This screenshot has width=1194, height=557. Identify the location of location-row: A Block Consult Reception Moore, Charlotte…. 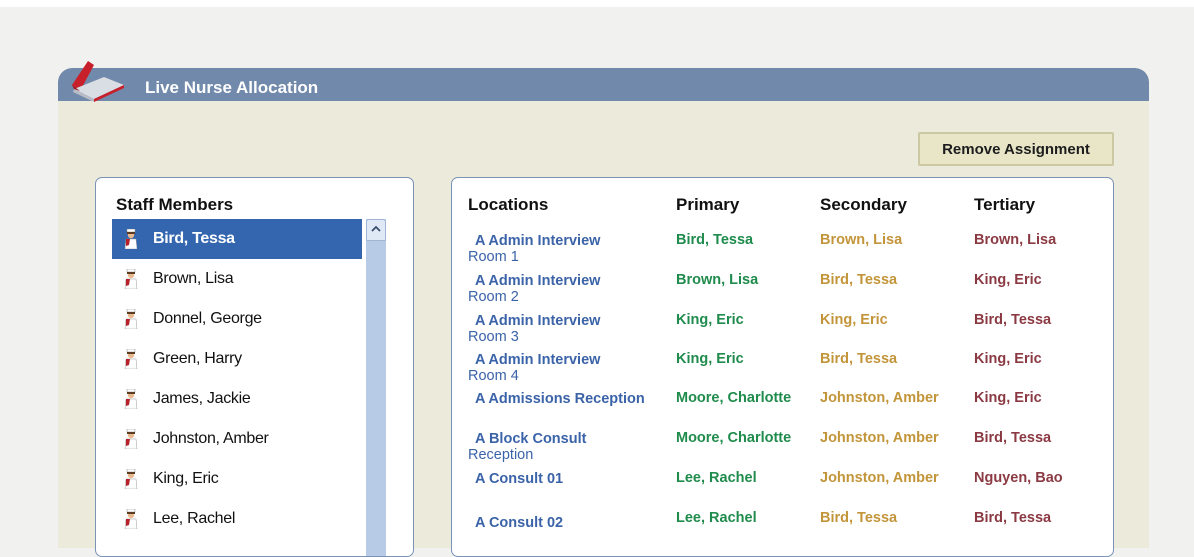
(782, 444).